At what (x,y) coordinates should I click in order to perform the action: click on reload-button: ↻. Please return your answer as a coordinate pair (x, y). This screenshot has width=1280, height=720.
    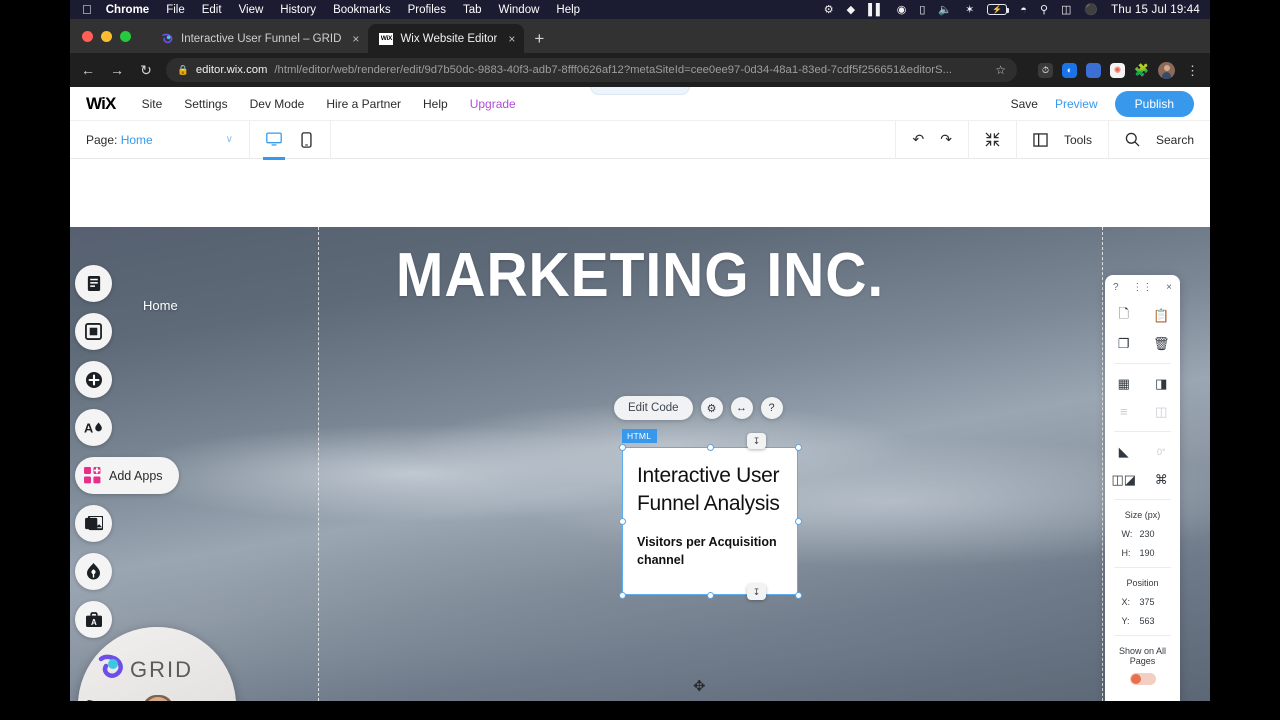
    Looking at the image, I should click on (146, 70).